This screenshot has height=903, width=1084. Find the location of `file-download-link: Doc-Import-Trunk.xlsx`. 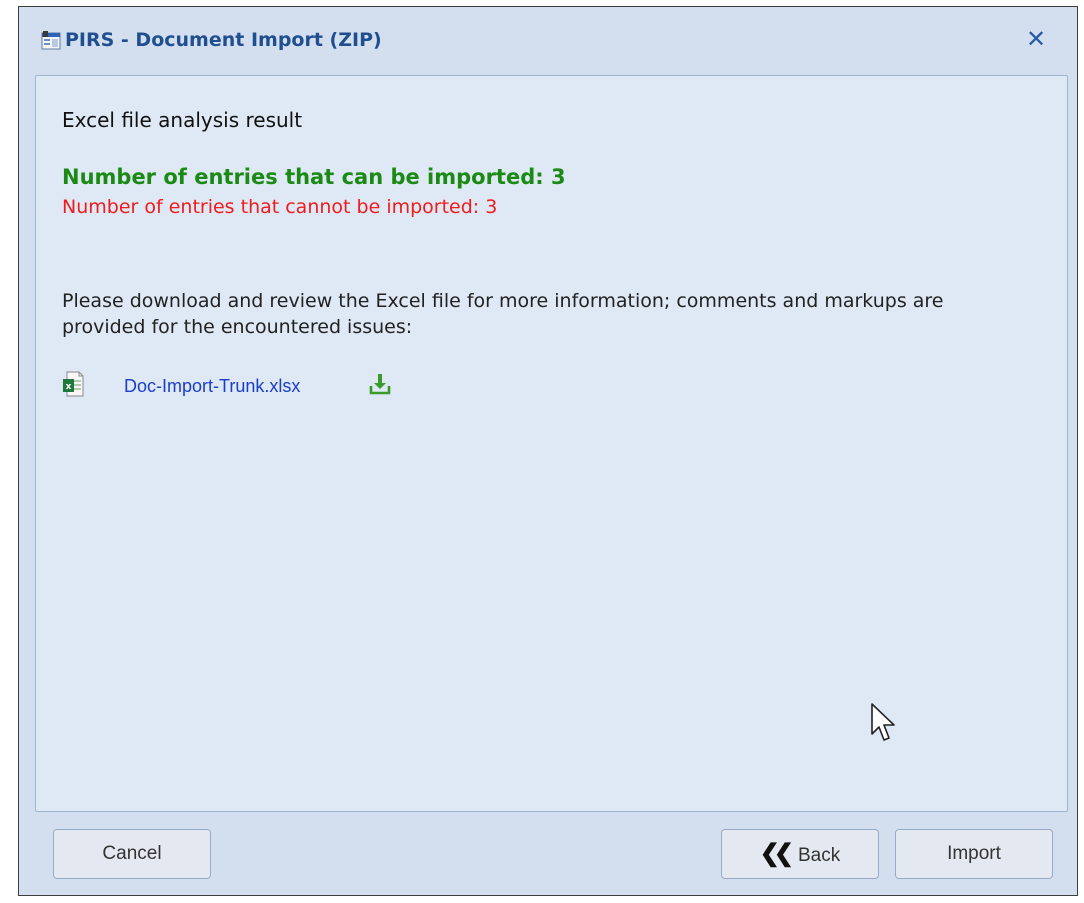

file-download-link: Doc-Import-Trunk.xlsx is located at coordinates (212, 386).